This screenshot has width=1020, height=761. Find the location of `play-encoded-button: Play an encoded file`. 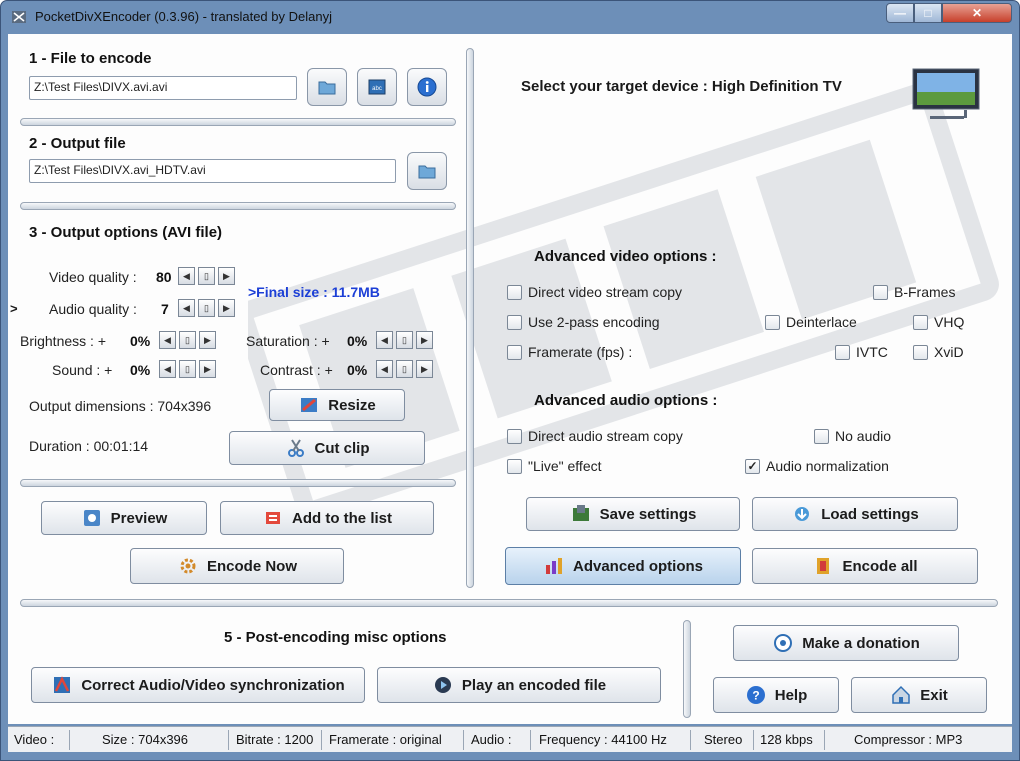

play-encoded-button: Play an encoded file is located at coordinates (519, 685).